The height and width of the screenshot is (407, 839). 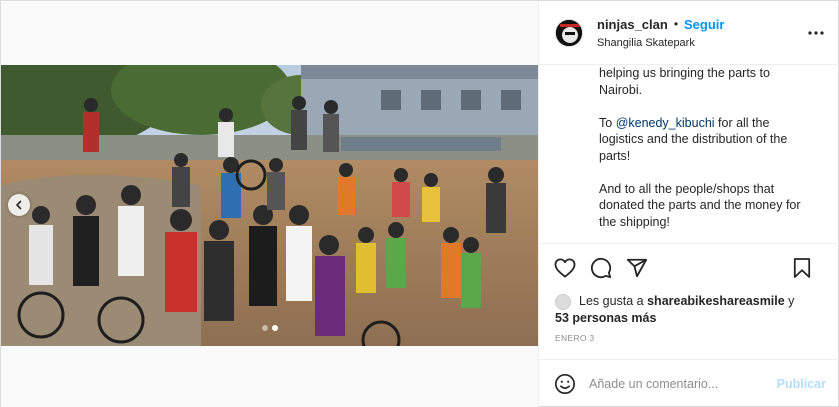 I want to click on emoji-button, so click(x=565, y=384).